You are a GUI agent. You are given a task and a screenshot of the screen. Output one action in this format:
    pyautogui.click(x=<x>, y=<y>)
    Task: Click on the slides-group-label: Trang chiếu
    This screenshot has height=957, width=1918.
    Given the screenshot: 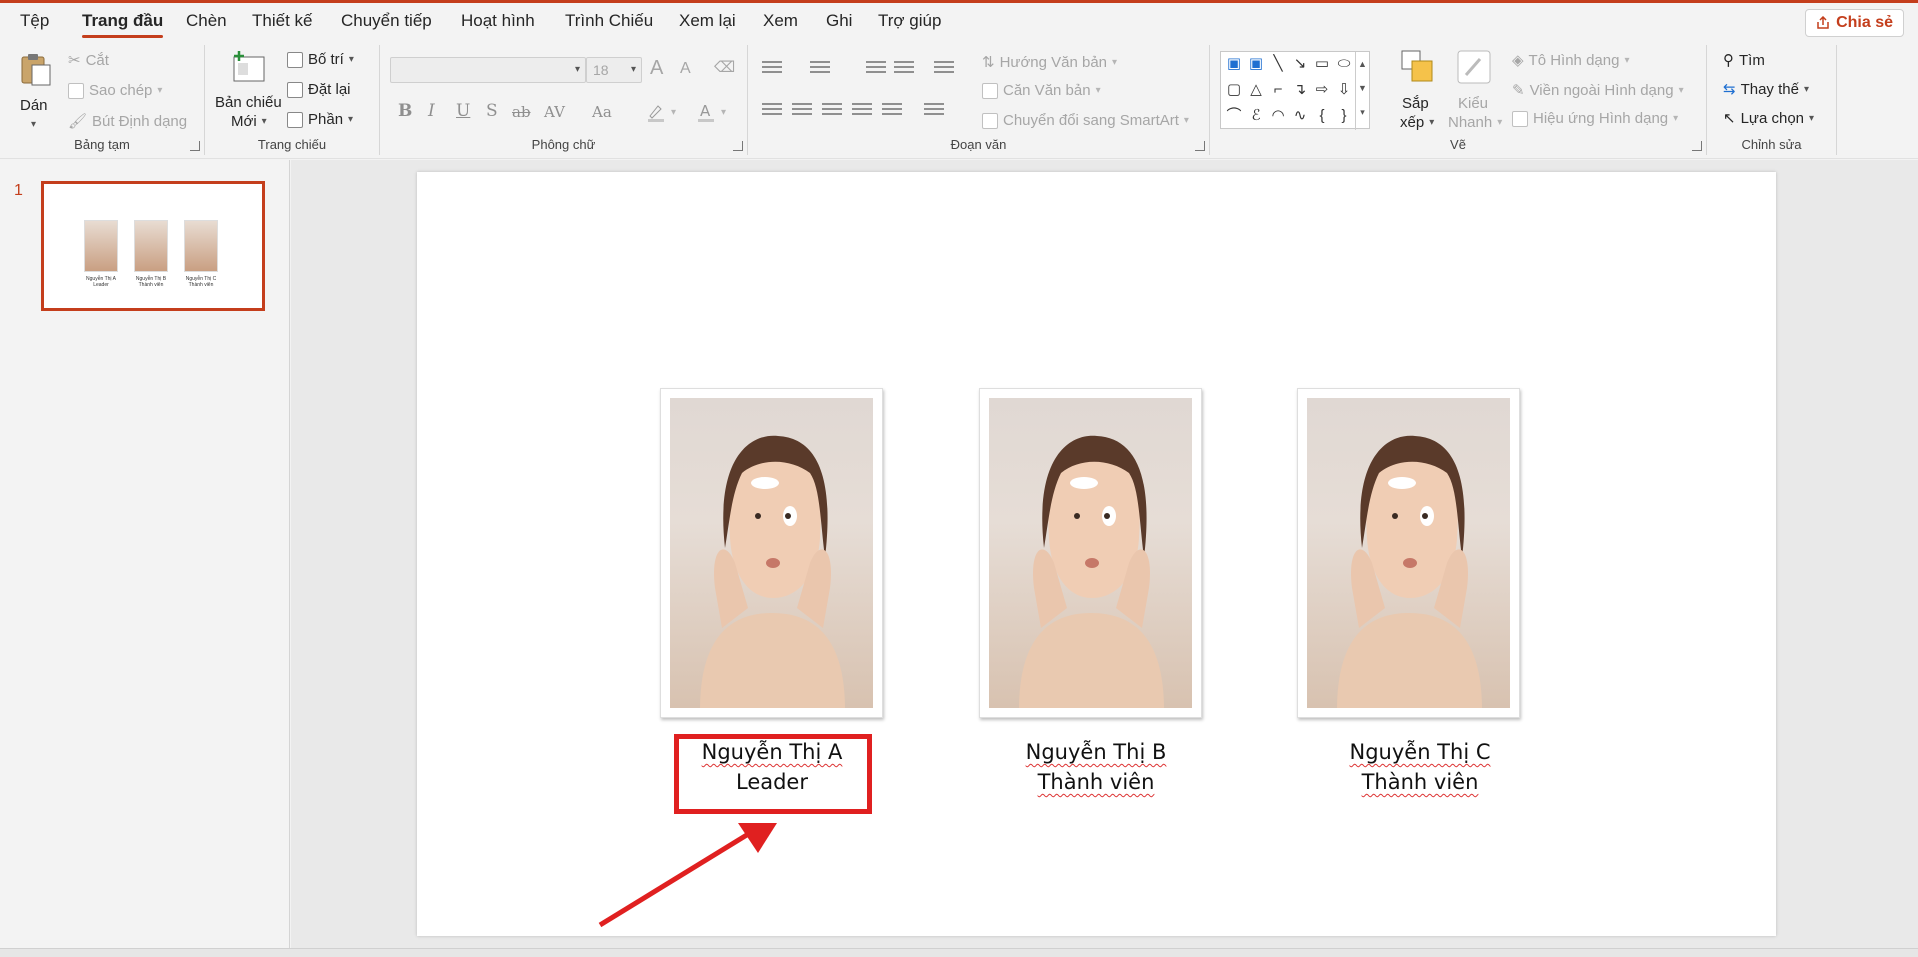 What is the action you would take?
    pyautogui.click(x=292, y=144)
    